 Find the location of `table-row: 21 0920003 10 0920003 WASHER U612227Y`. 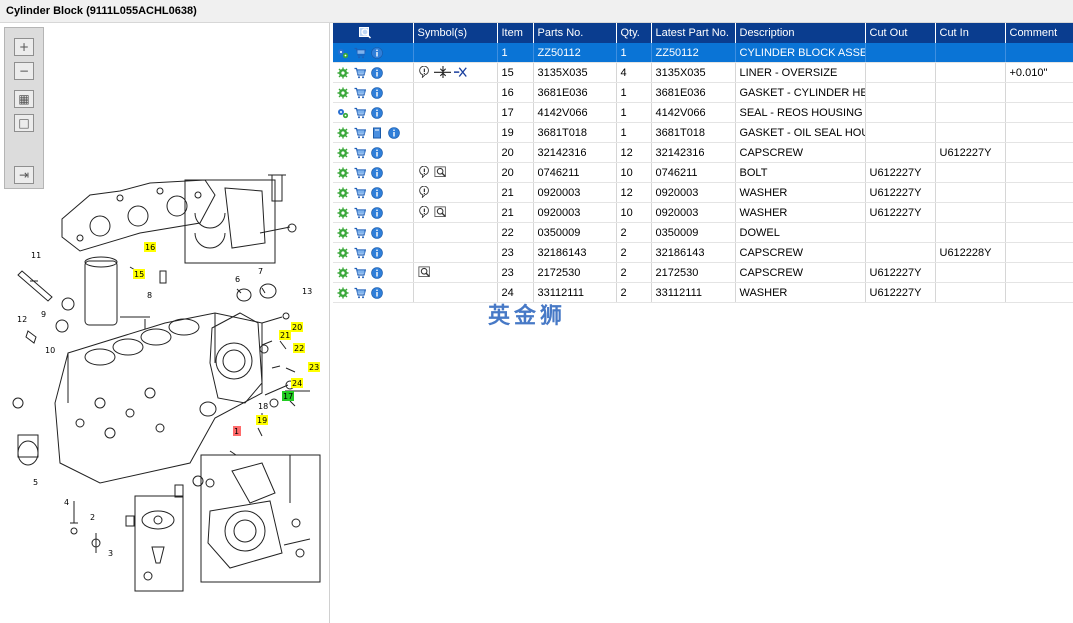

table-row: 21 0920003 10 0920003 WASHER U612227Y is located at coordinates (703, 212).